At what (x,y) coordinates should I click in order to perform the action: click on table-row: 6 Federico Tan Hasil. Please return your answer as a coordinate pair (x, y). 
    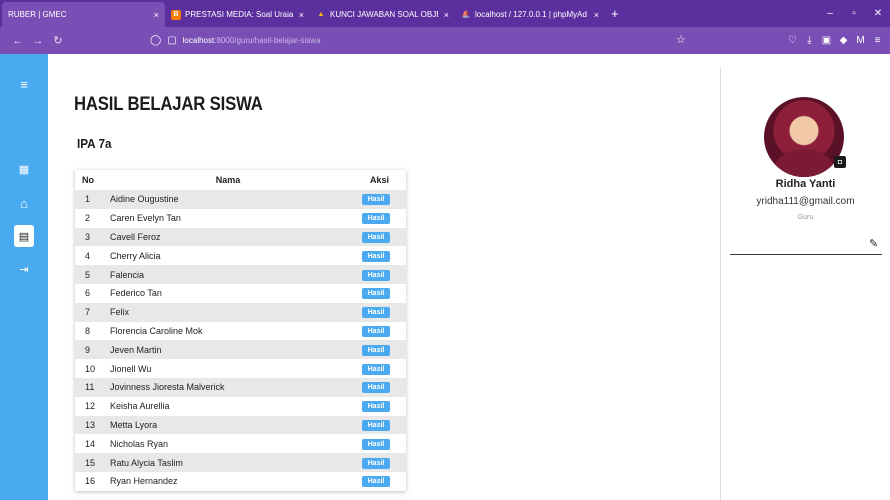
    Looking at the image, I should click on (240, 293).